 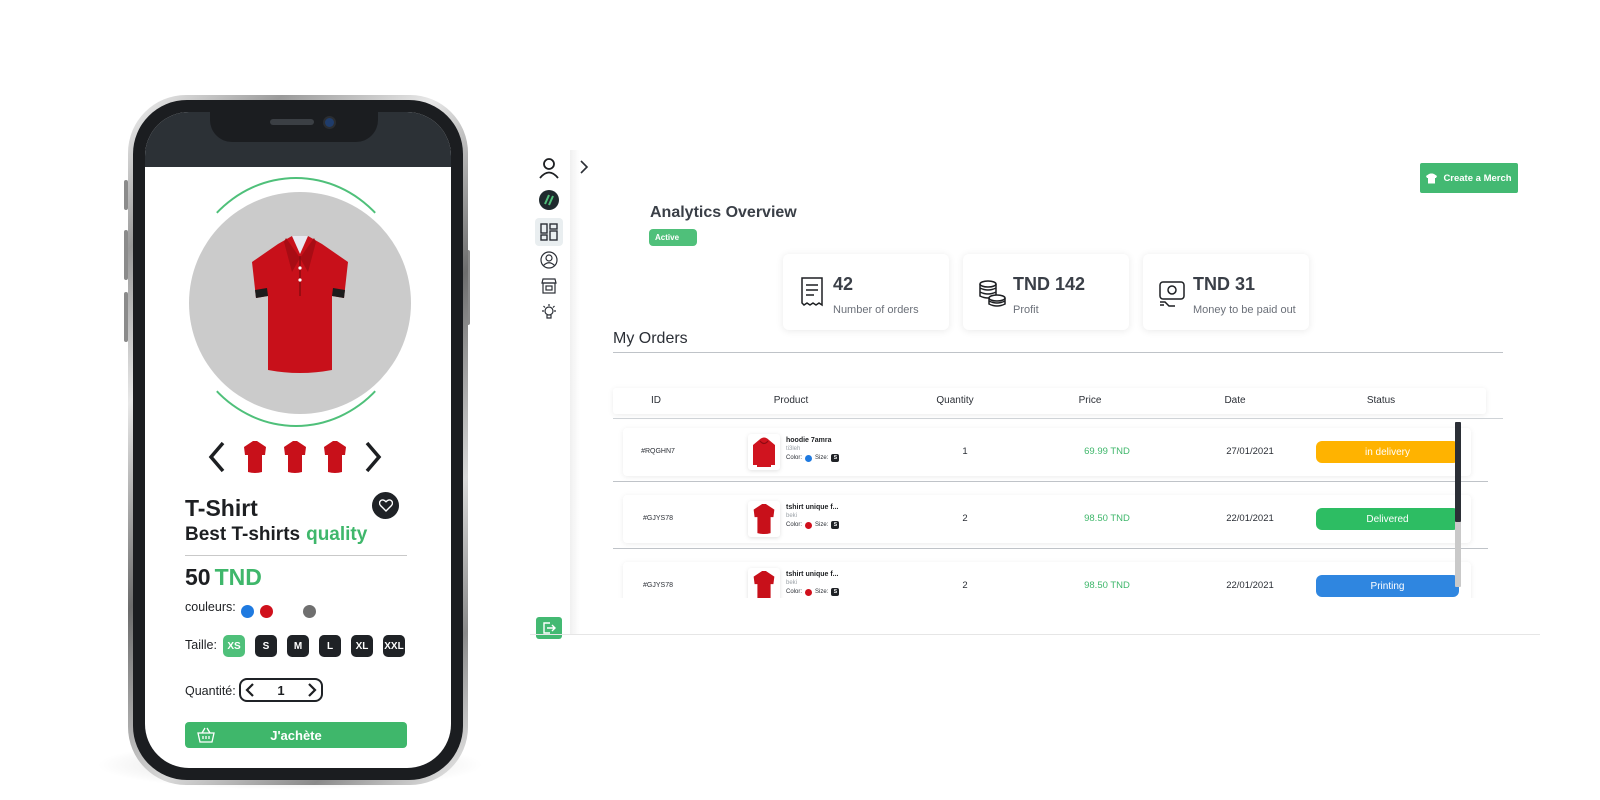 What do you see at coordinates (312, 690) in the screenshot?
I see `increment-icon` at bounding box center [312, 690].